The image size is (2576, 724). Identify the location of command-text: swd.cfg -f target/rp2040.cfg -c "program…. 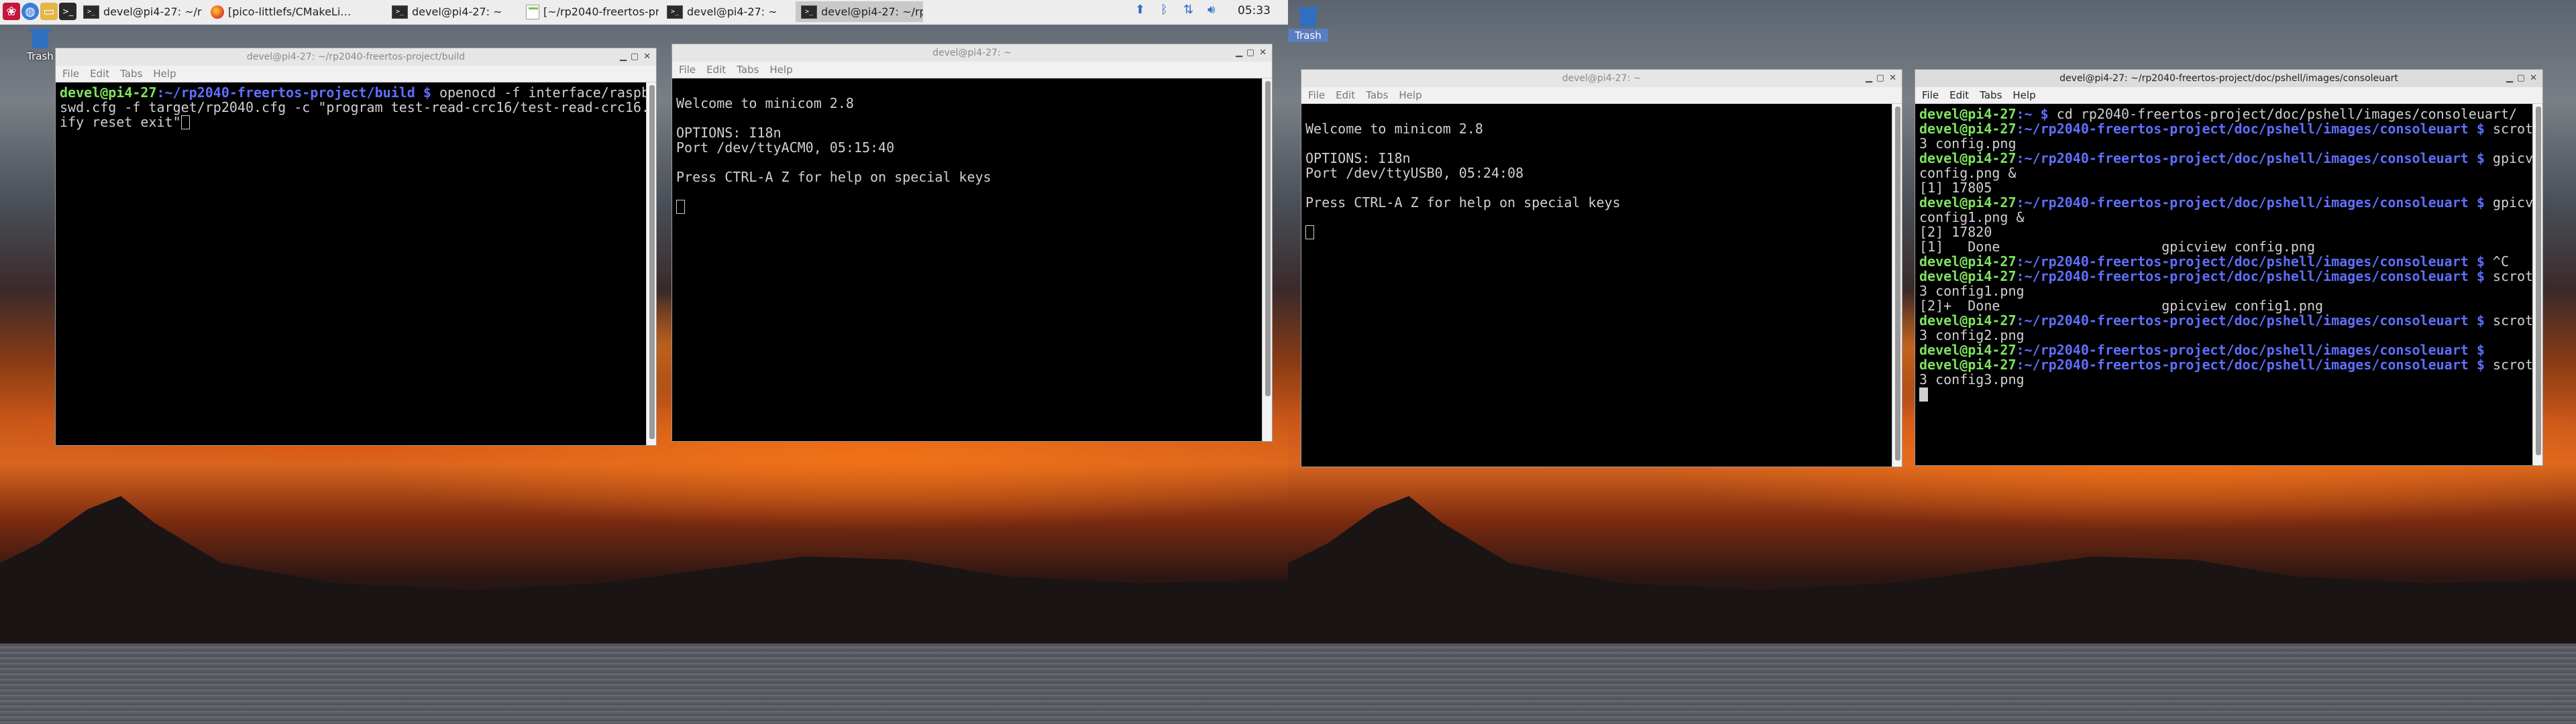
(353, 107).